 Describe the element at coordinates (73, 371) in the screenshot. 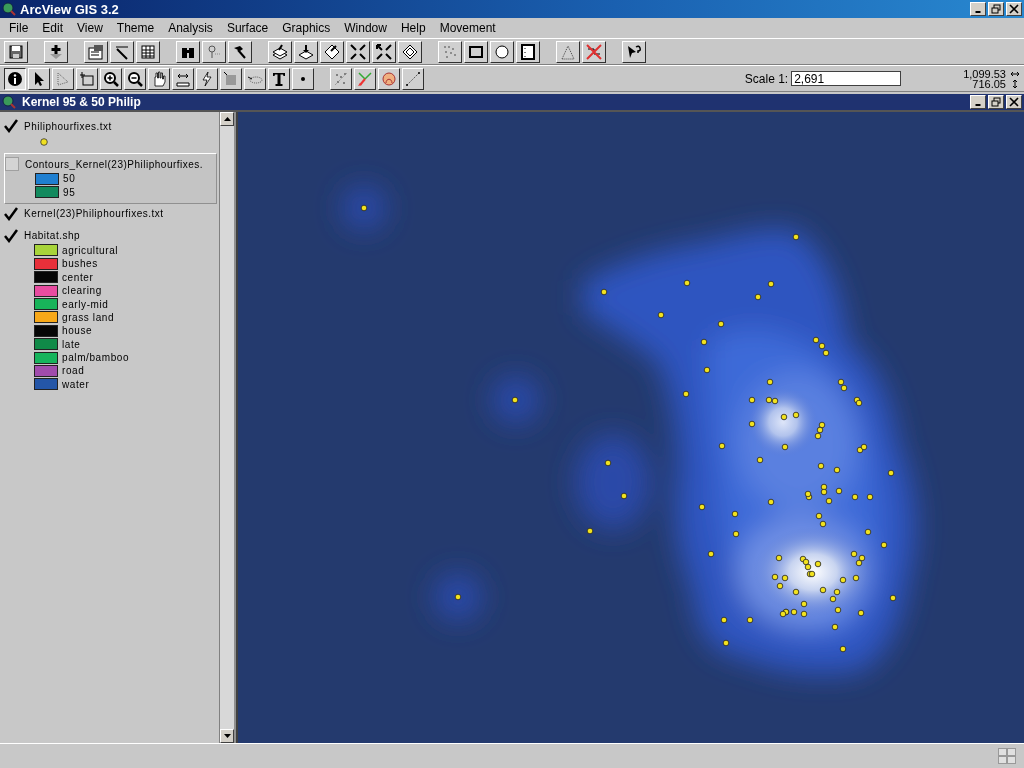

I see `class-label: road` at that location.